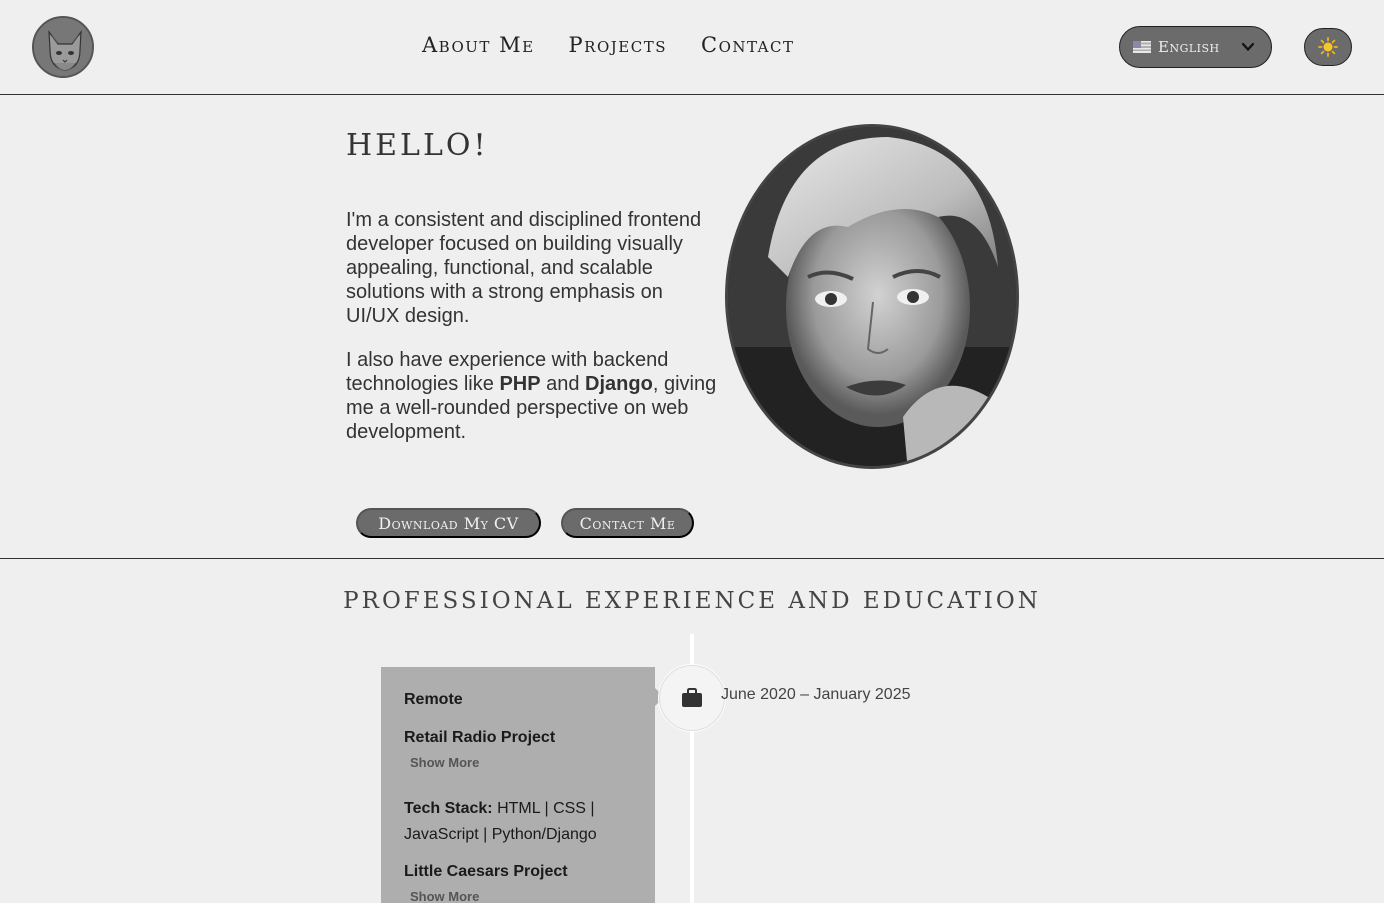 This screenshot has height=903, width=1384. What do you see at coordinates (448, 808) in the screenshot?
I see `tech-stack-label: Tech Stack:` at bounding box center [448, 808].